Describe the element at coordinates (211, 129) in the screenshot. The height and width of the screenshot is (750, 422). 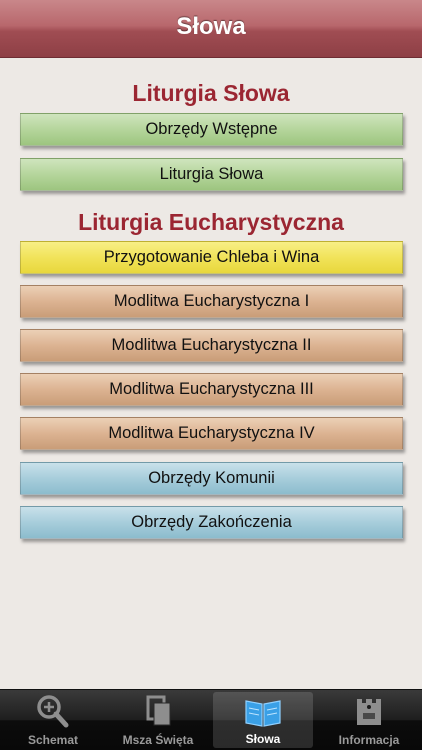
I see `menu-item-obrzedy-wstepne: Obrzędy Wstępne` at that location.